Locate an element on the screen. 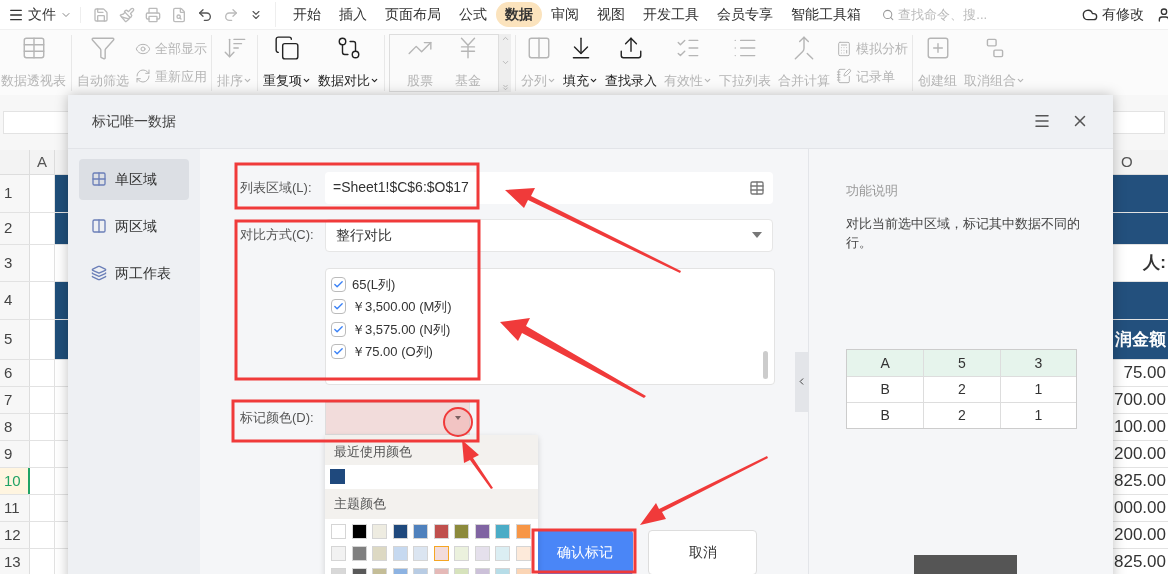 The height and width of the screenshot is (574, 1168). row-header: 7 is located at coordinates (15, 400).